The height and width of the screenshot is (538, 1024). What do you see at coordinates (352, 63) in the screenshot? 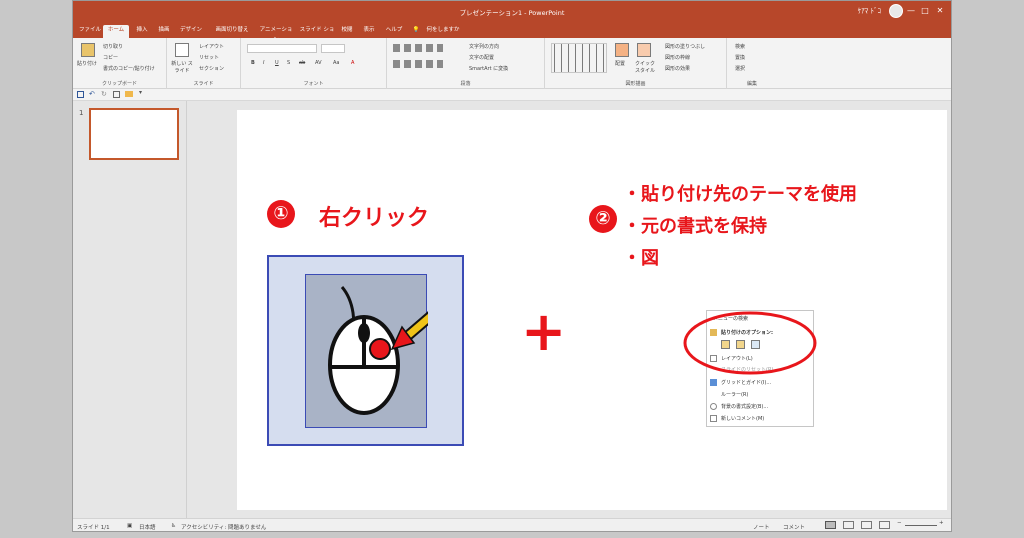
I see `font-color-button: A` at bounding box center [352, 63].